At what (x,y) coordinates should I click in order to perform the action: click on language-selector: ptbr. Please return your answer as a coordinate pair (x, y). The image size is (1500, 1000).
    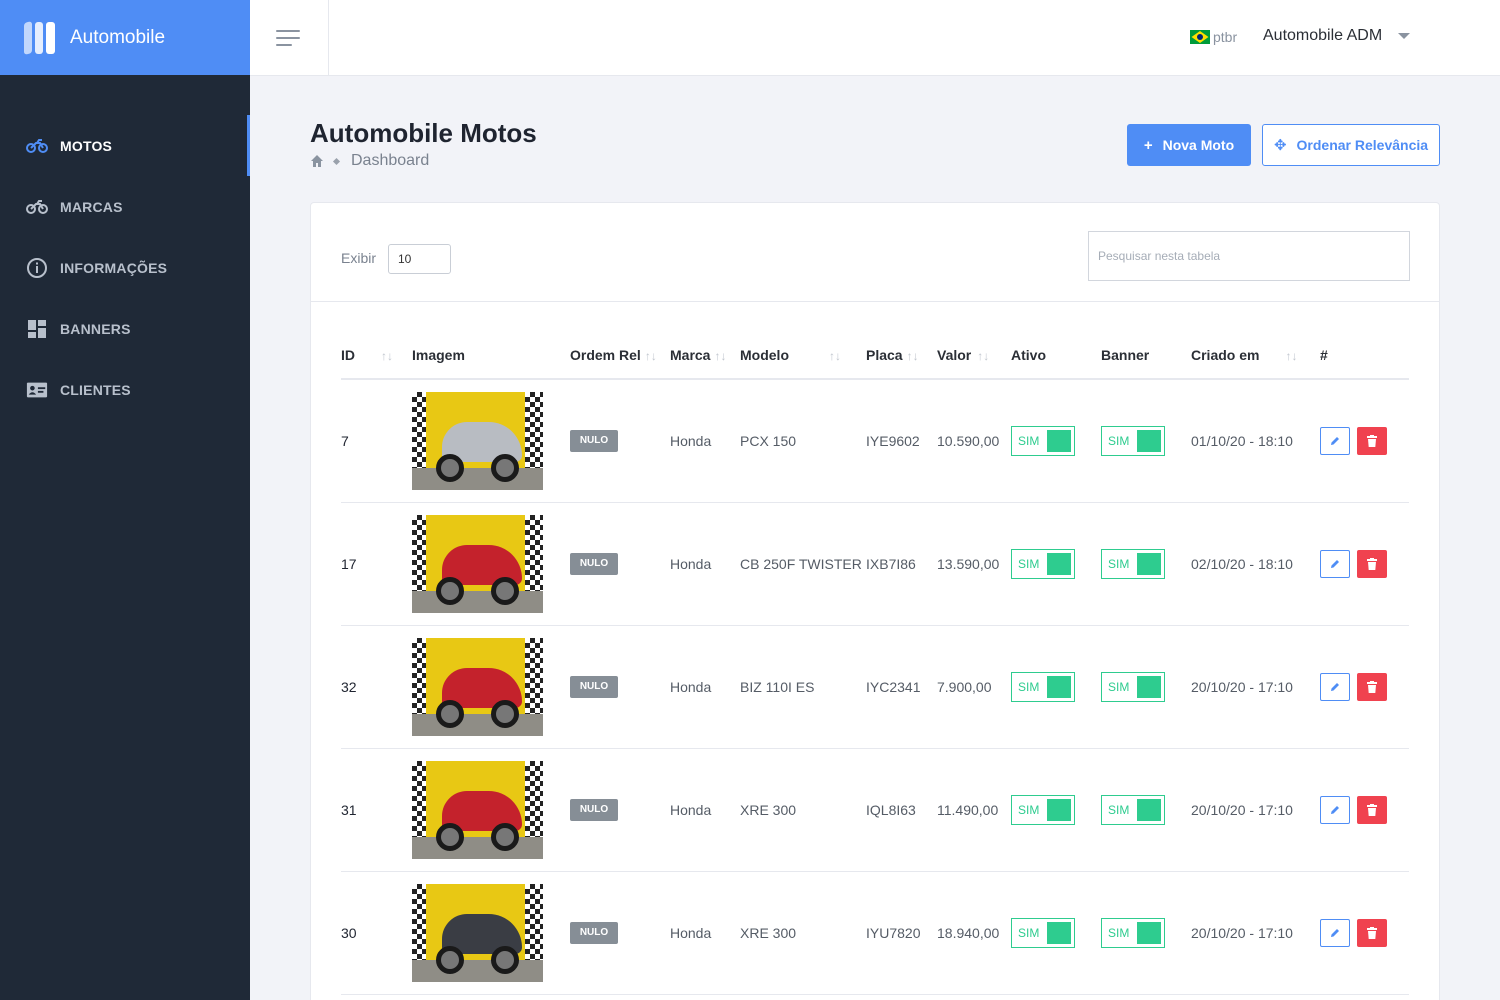
    Looking at the image, I should click on (1213, 37).